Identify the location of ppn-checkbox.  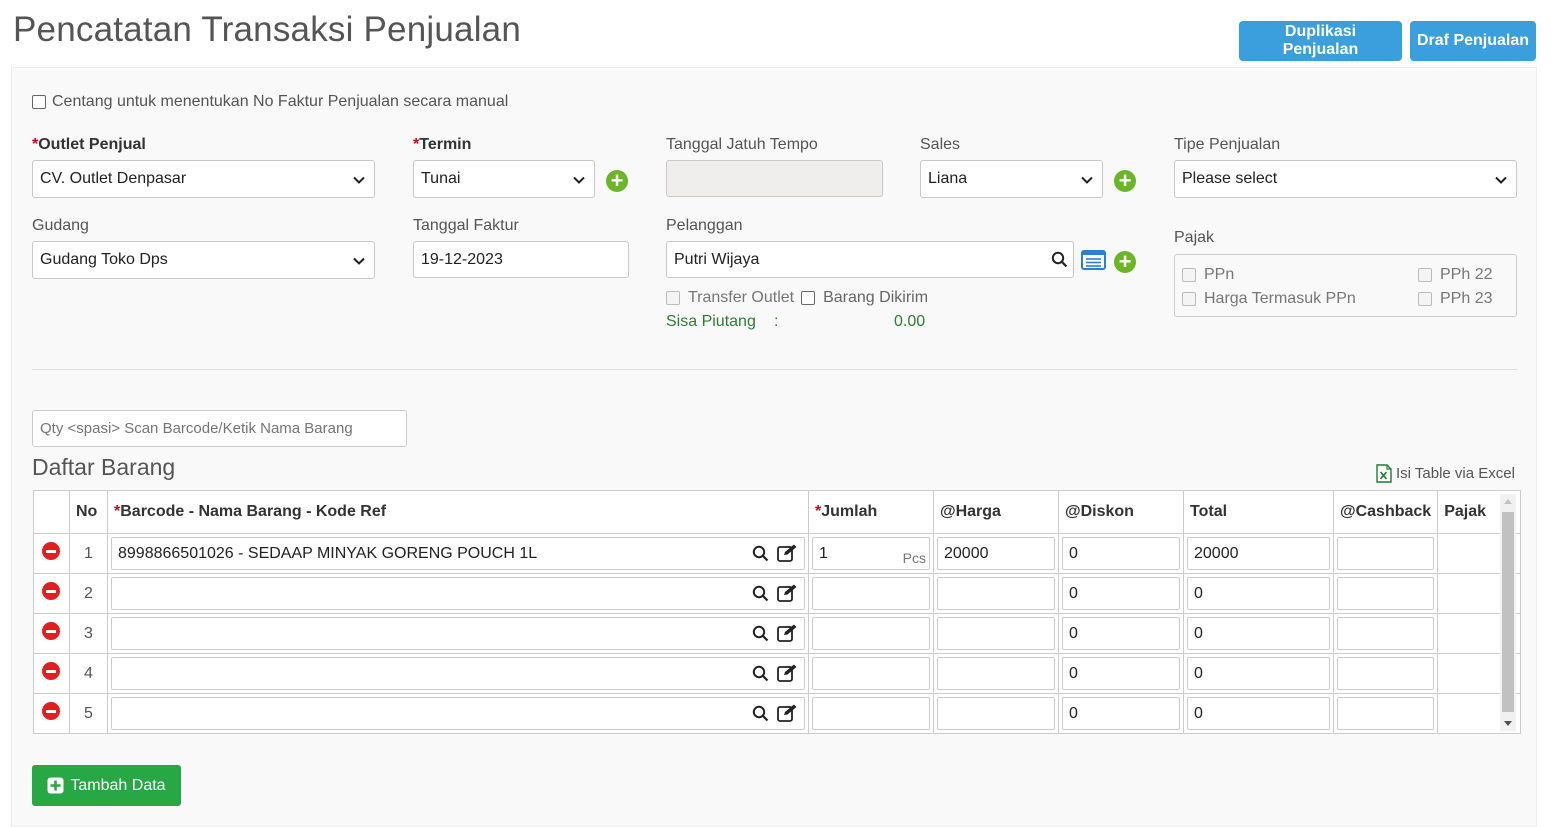
(1189, 275).